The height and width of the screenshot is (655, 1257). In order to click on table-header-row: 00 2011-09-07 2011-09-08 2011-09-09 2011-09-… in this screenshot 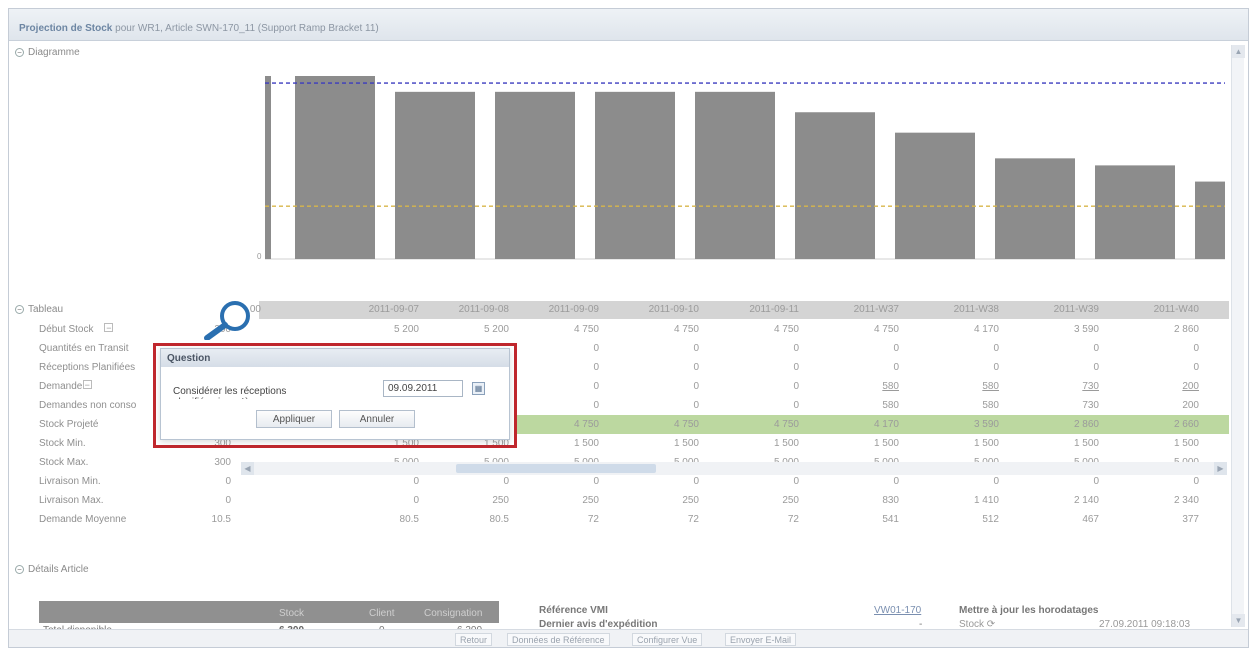, I will do `click(739, 310)`.